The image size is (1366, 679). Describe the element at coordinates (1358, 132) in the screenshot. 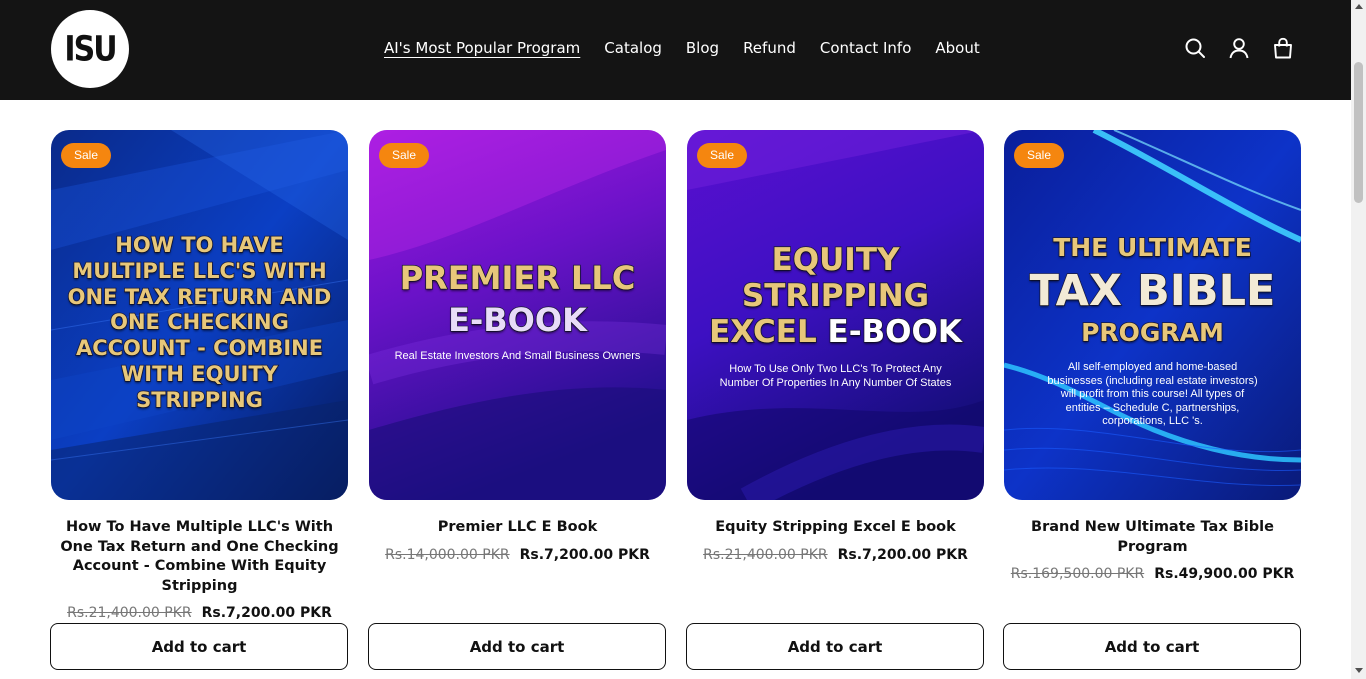

I see `scroll-thumb` at that location.